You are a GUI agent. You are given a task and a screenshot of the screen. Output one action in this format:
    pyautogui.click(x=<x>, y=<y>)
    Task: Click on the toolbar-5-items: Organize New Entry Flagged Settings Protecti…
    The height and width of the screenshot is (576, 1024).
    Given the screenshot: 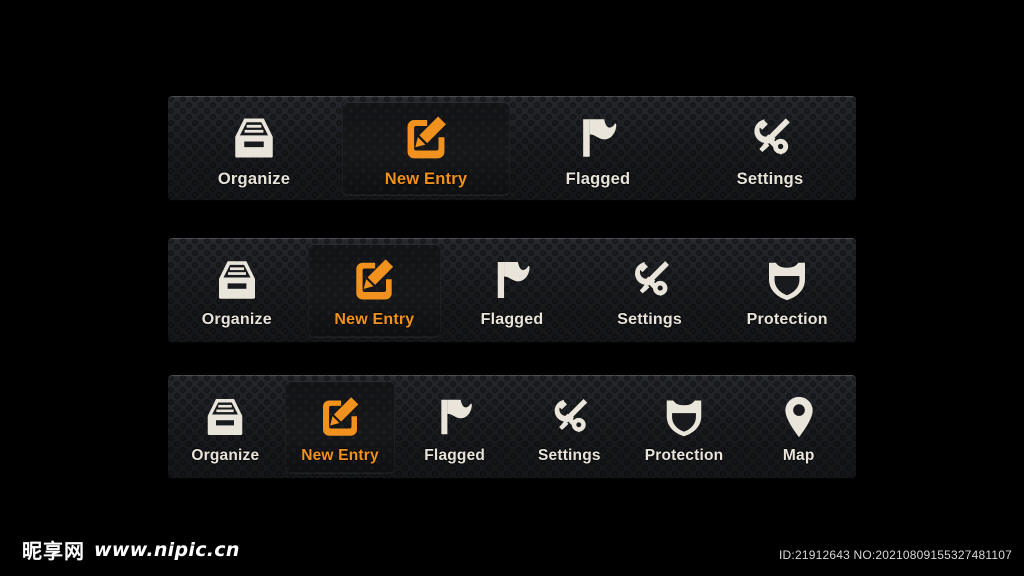 What is the action you would take?
    pyautogui.click(x=512, y=290)
    